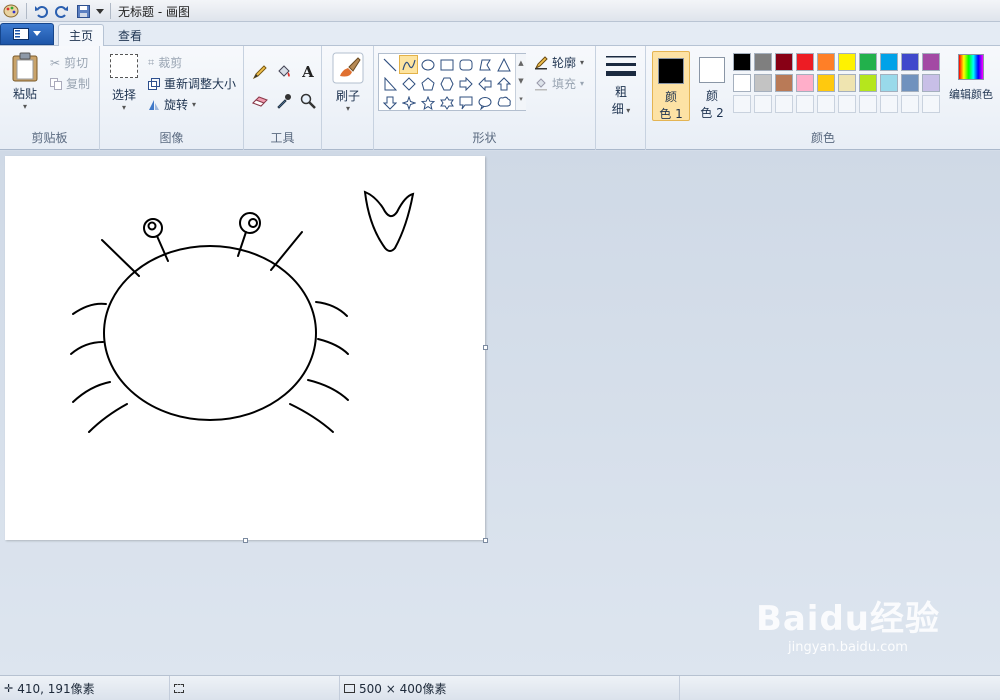  What do you see at coordinates (192, 83) in the screenshot?
I see `resize-button: 重新调整大小` at bounding box center [192, 83].